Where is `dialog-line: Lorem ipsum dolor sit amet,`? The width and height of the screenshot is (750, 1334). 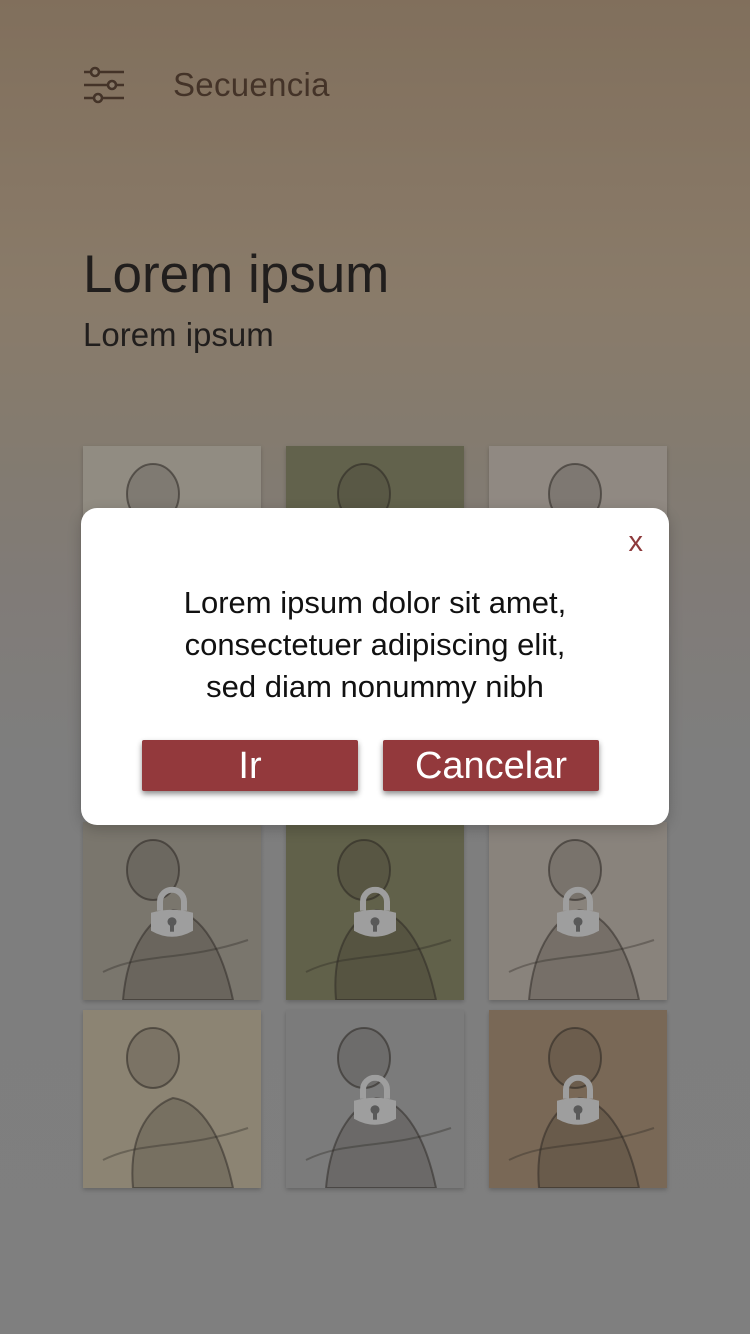
dialog-line: Lorem ipsum dolor sit amet, is located at coordinates (375, 602).